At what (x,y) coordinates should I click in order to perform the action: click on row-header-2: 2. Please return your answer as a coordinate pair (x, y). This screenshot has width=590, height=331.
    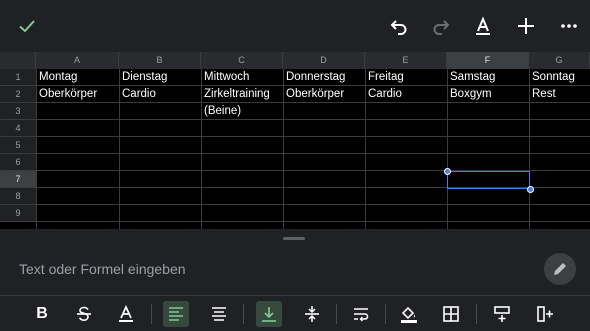
    Looking at the image, I should click on (18, 94).